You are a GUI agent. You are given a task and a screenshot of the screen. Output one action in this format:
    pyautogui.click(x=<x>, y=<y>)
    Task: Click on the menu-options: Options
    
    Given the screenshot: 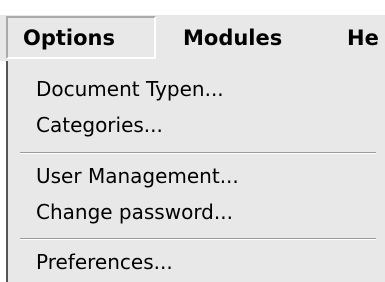 What is the action you would take?
    pyautogui.click(x=81, y=37)
    